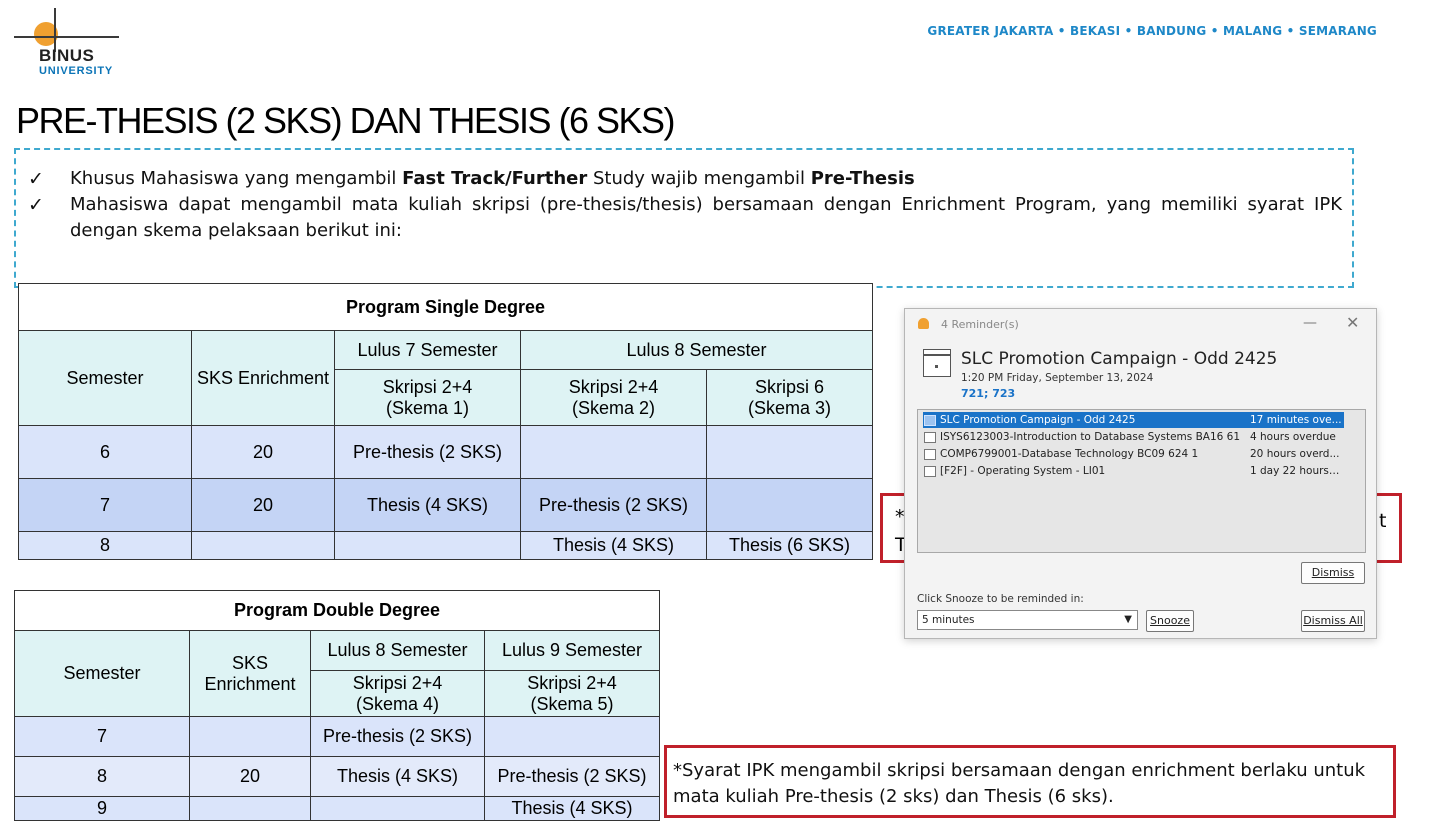  What do you see at coordinates (76, 71) in the screenshot?
I see `logo-subtext: UNIVERSITY` at bounding box center [76, 71].